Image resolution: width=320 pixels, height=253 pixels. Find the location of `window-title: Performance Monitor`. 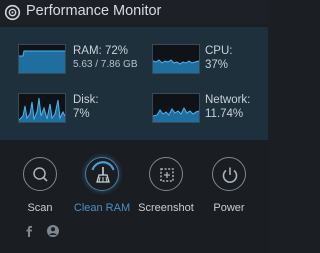

window-title: Performance Monitor is located at coordinates (94, 11).